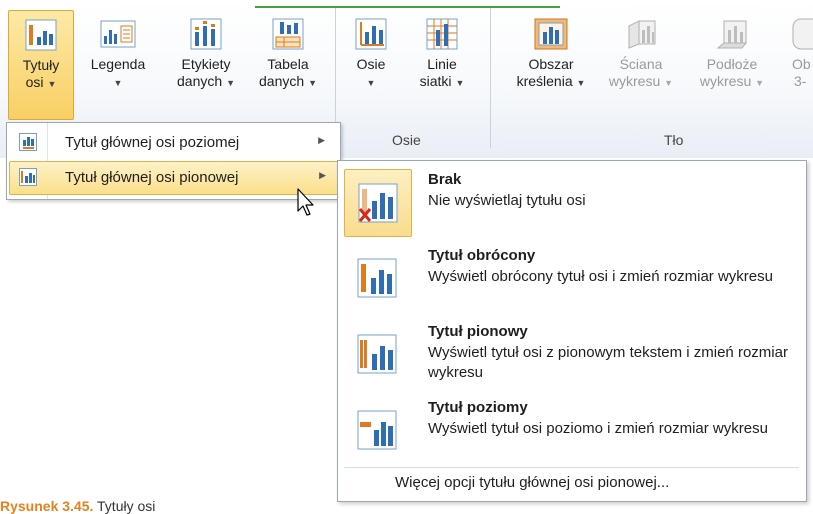  What do you see at coordinates (544, 81) in the screenshot?
I see `plot-area-label-2: kreślenia` at bounding box center [544, 81].